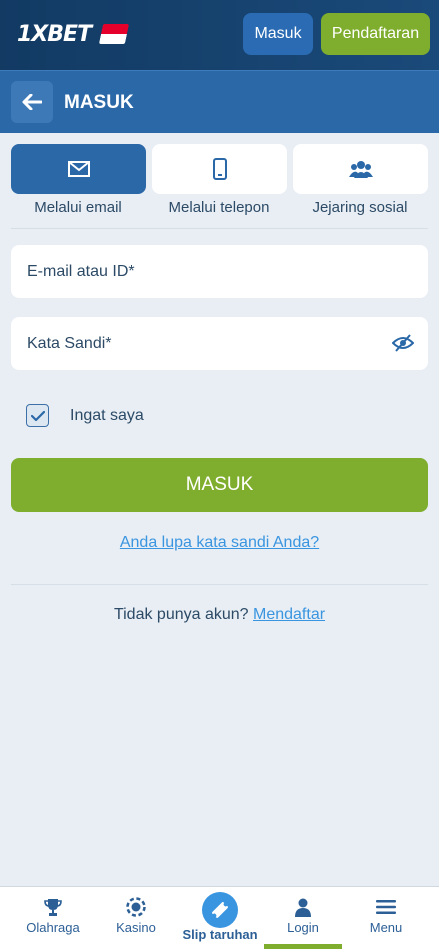  I want to click on remember-checkbox, so click(37, 415).